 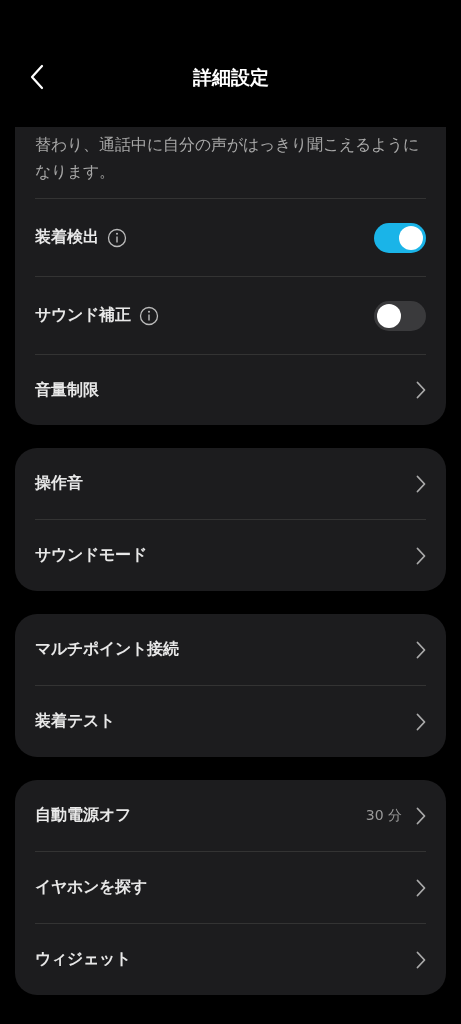 I want to click on setting-label: 装着検出, so click(x=67, y=237).